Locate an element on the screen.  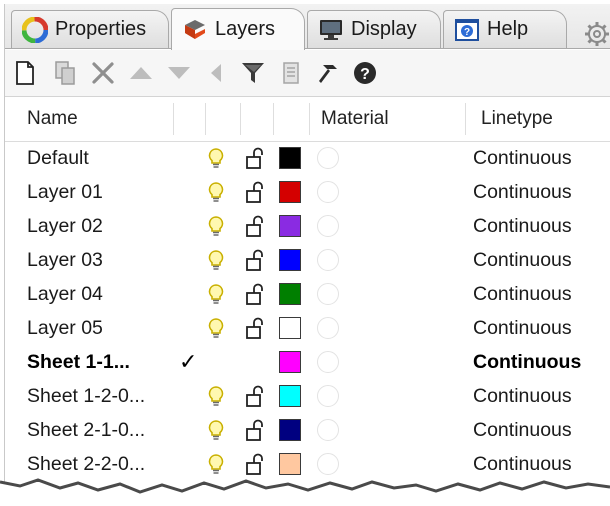
layer-name: Layer 02 is located at coordinates (65, 226).